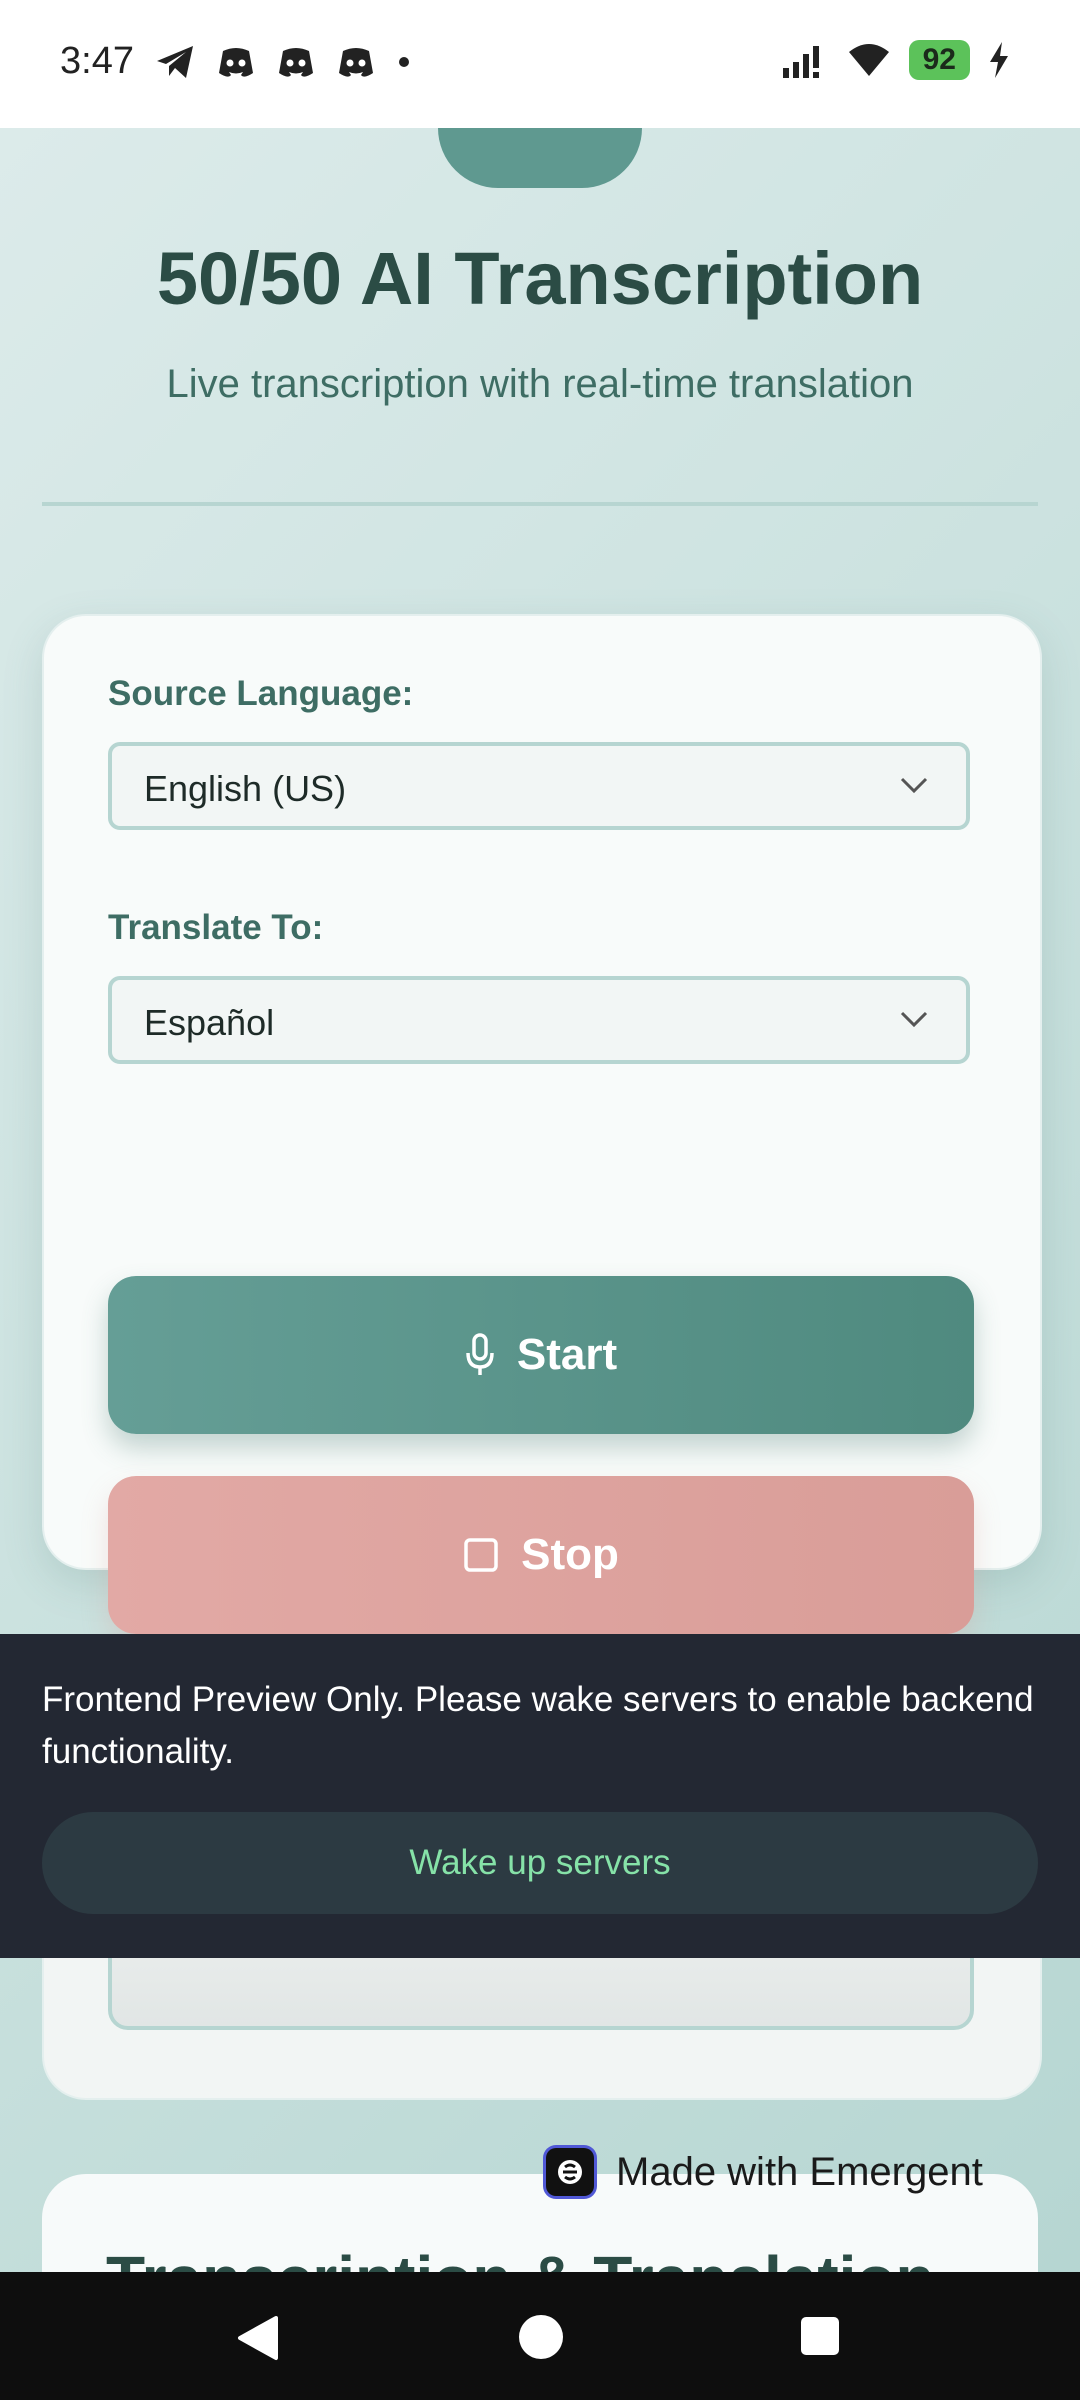  Describe the element at coordinates (895, 60) in the screenshot. I see `system-icons: 92` at that location.